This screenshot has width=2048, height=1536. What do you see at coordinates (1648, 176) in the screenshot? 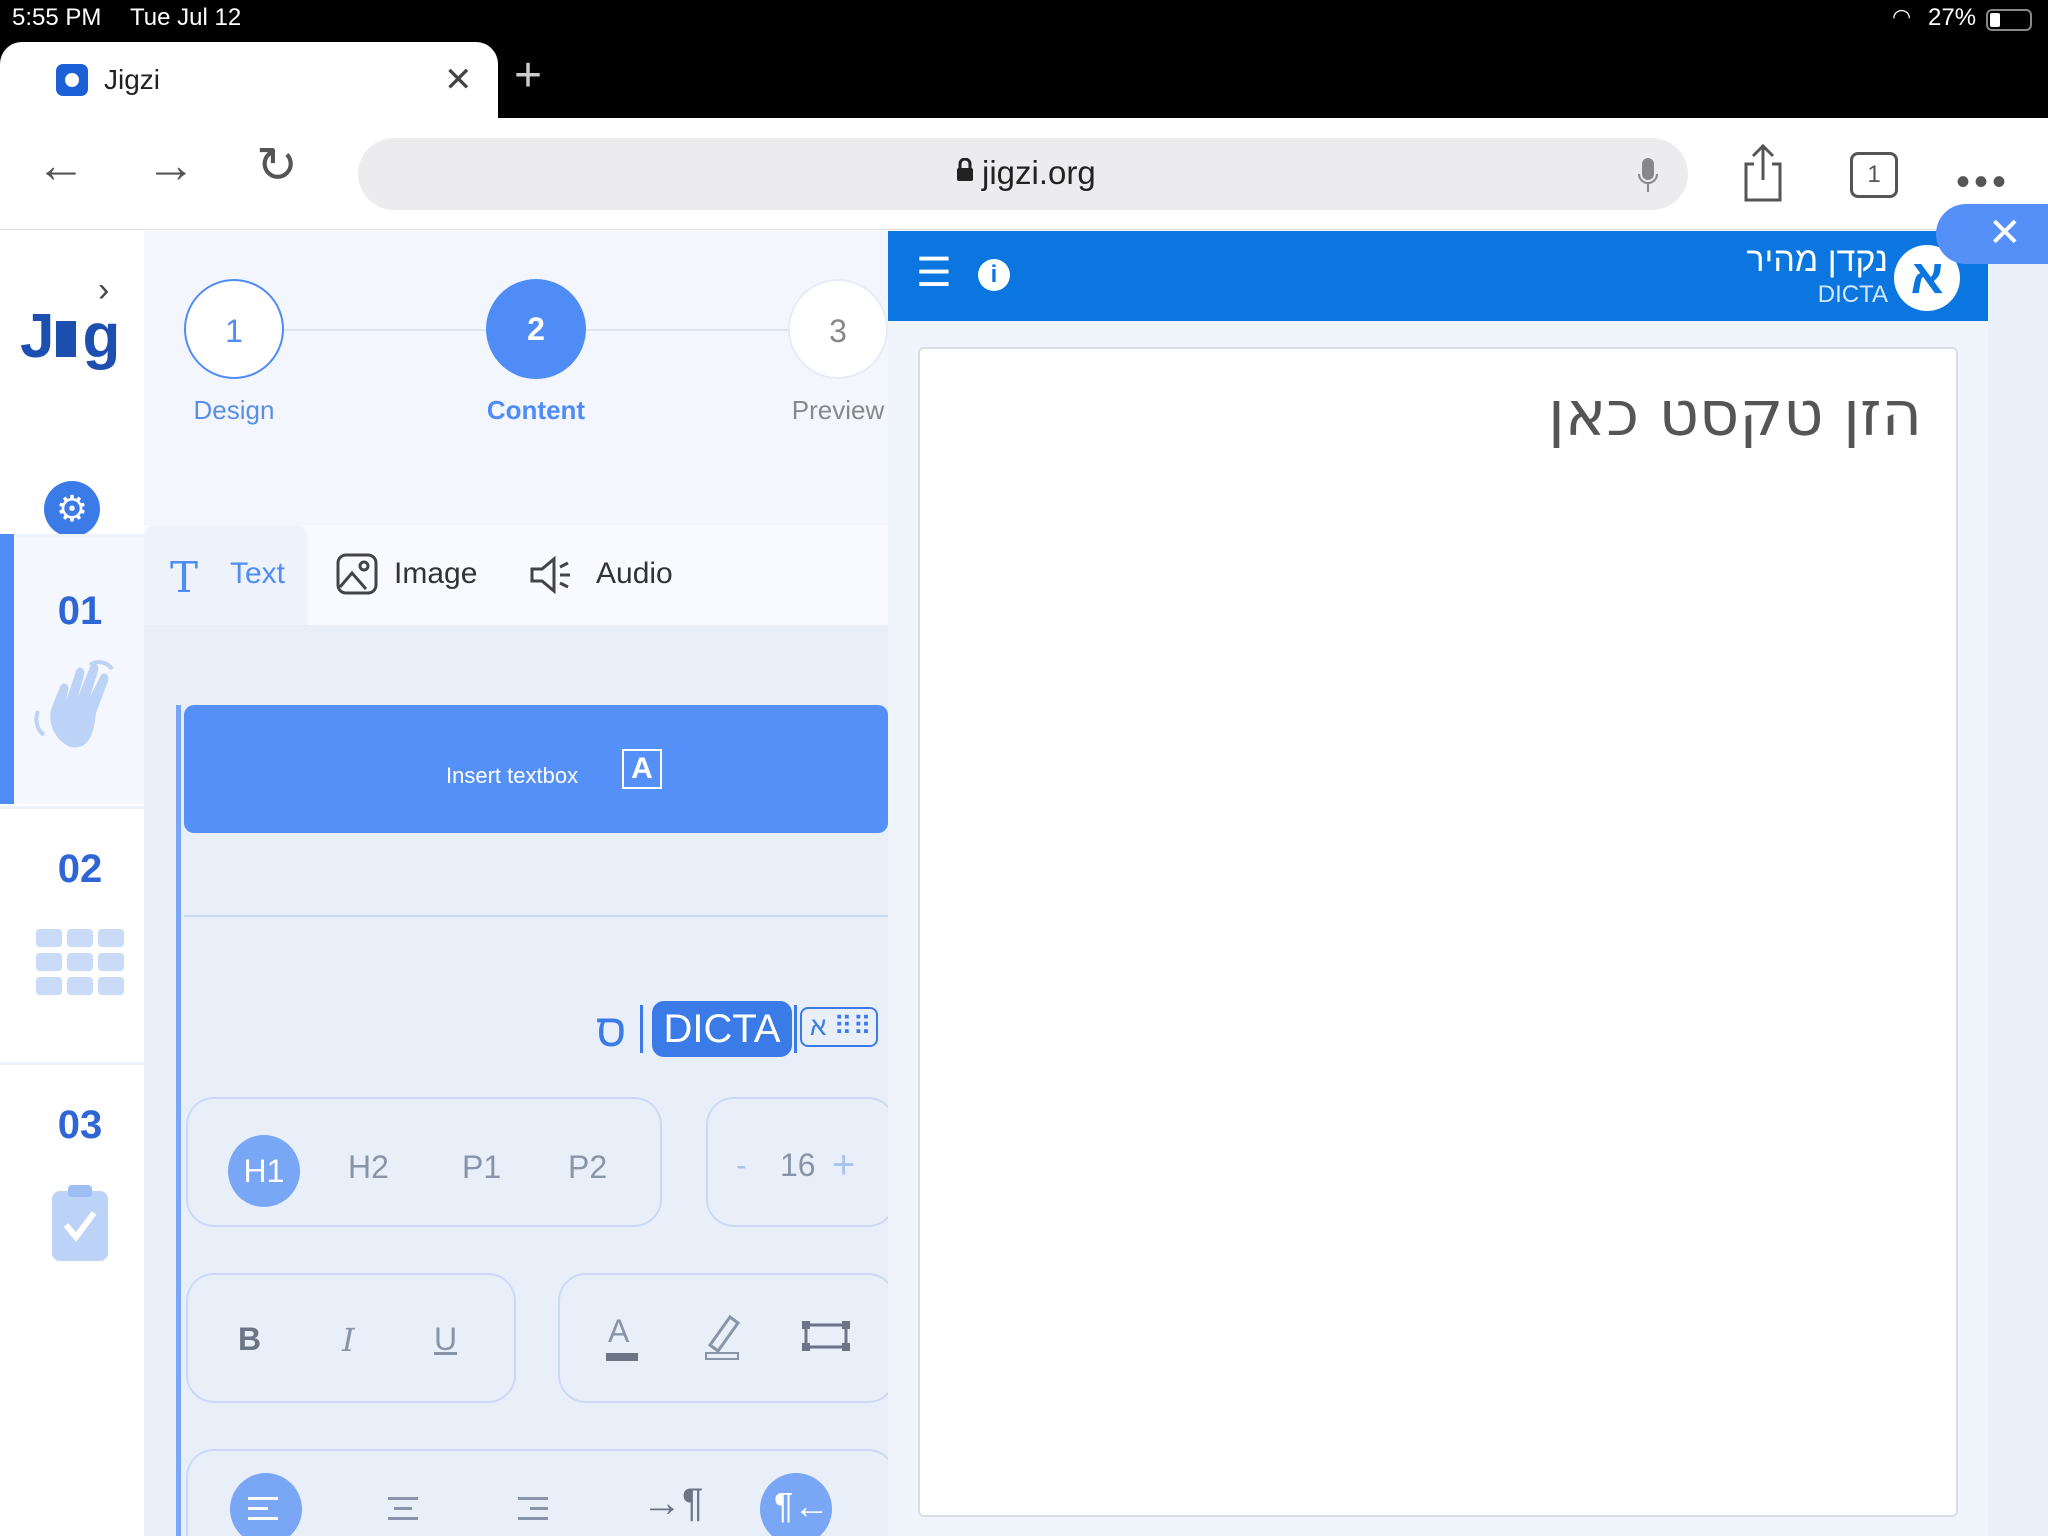
I see `microphone-icon` at bounding box center [1648, 176].